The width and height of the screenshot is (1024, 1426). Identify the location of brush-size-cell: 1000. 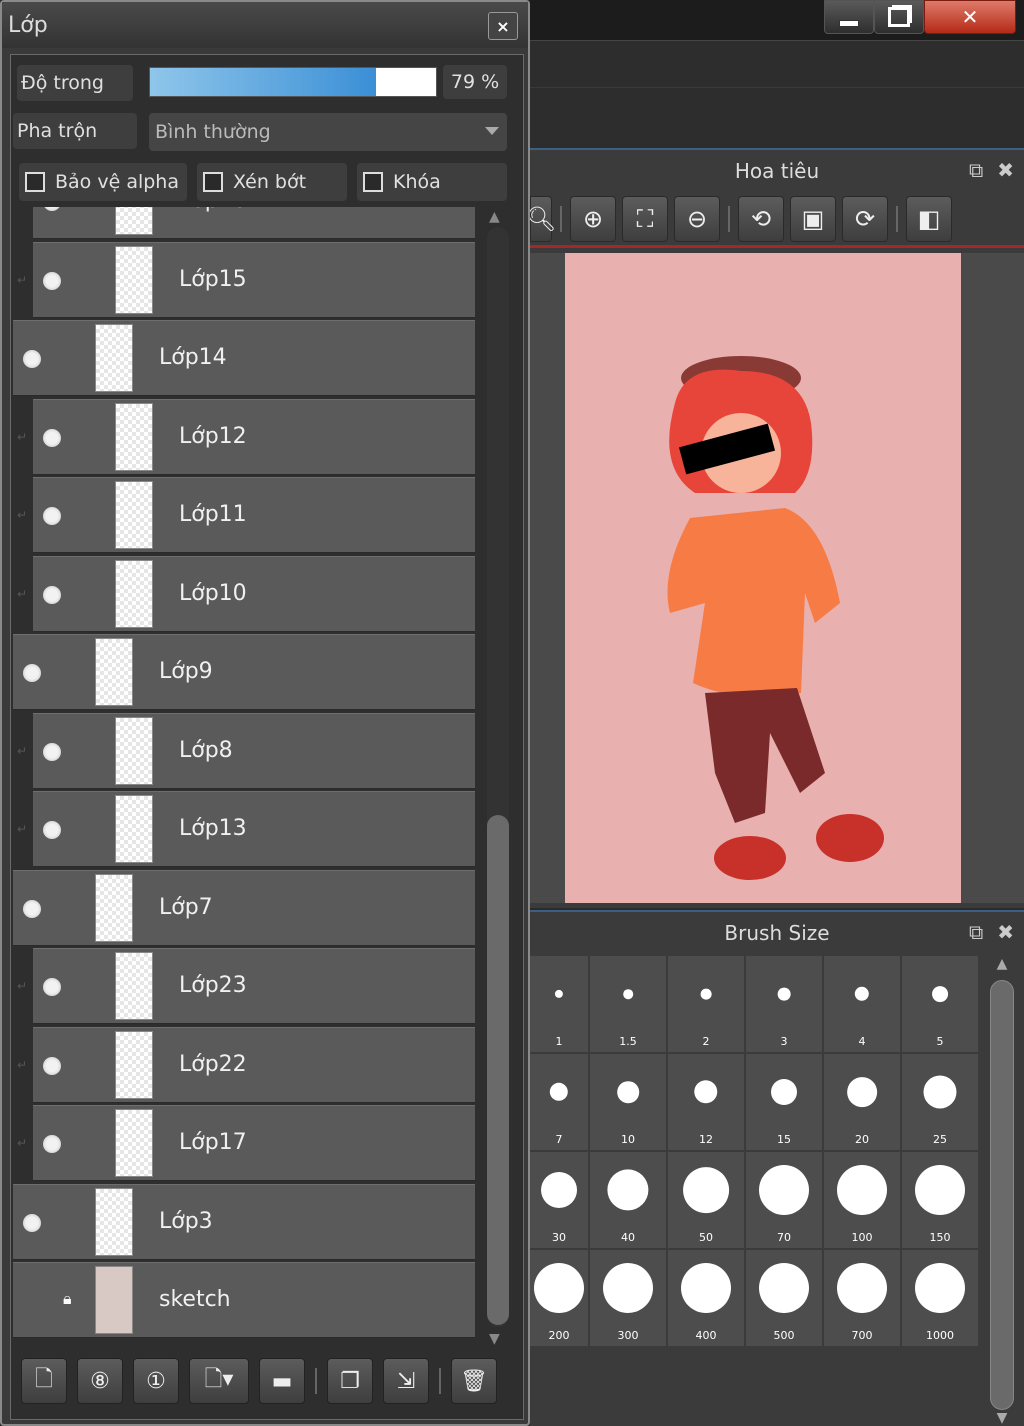
(940, 1298).